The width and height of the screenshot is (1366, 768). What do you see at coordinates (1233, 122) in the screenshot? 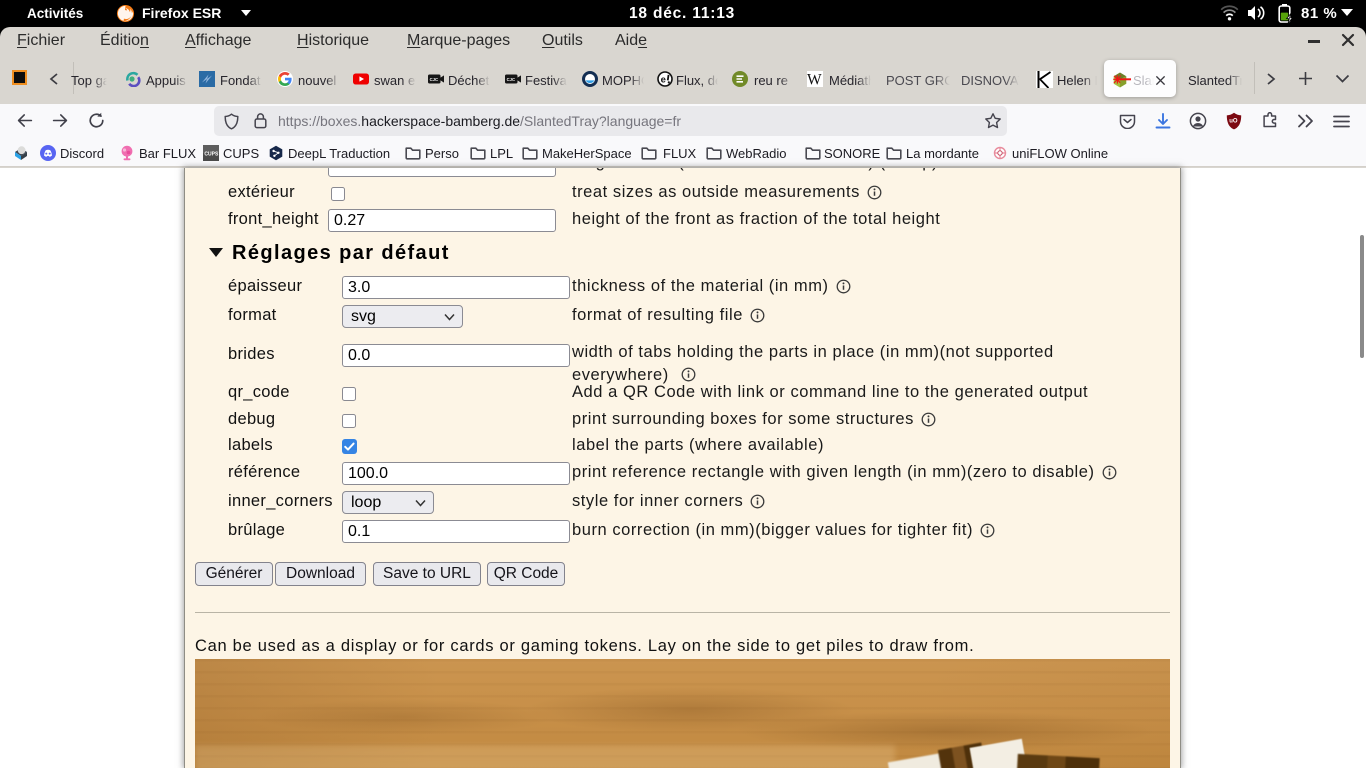
I see `svg-text: uO` at bounding box center [1233, 122].